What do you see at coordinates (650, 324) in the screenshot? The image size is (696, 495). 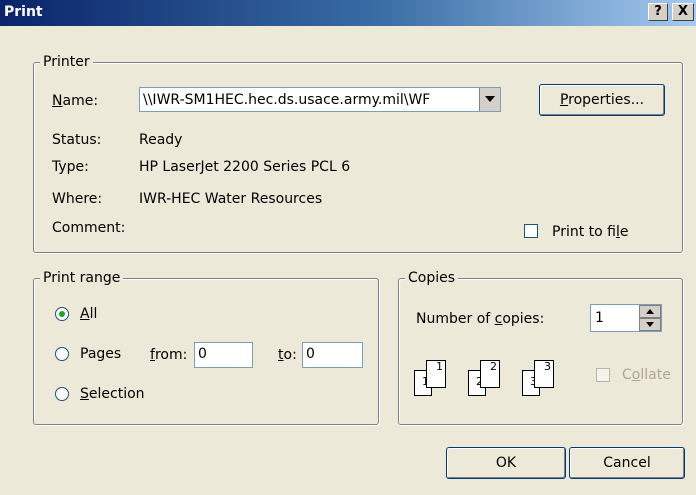 I see `spin-down-icon` at bounding box center [650, 324].